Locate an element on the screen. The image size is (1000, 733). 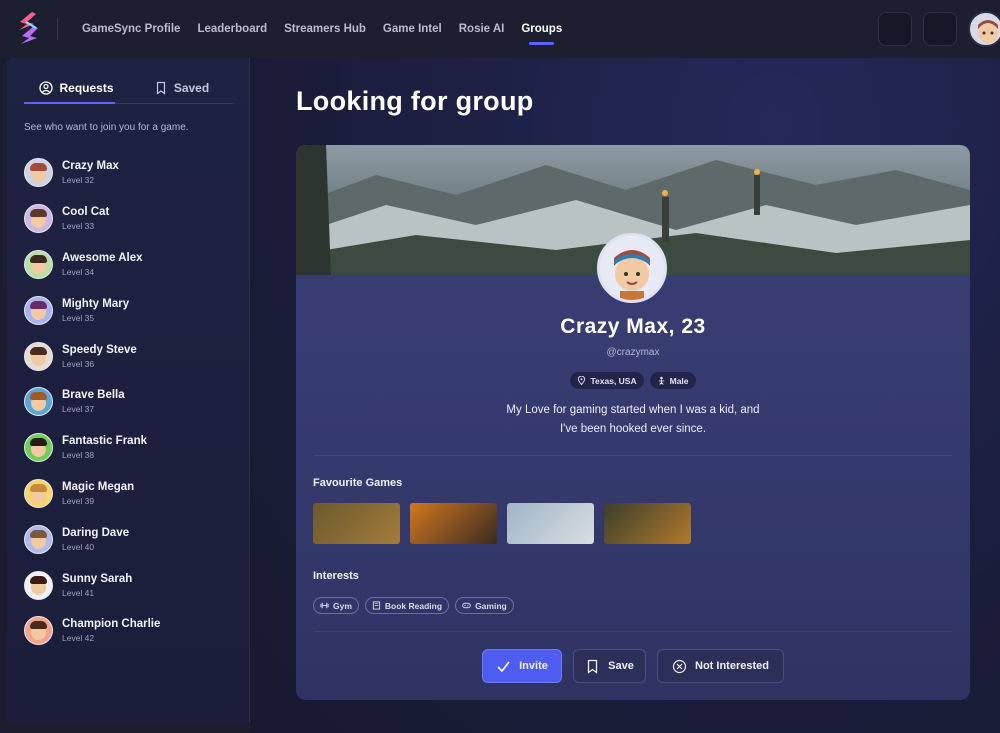
list-item: Mighty Mary Level 35 is located at coordinates (134, 310).